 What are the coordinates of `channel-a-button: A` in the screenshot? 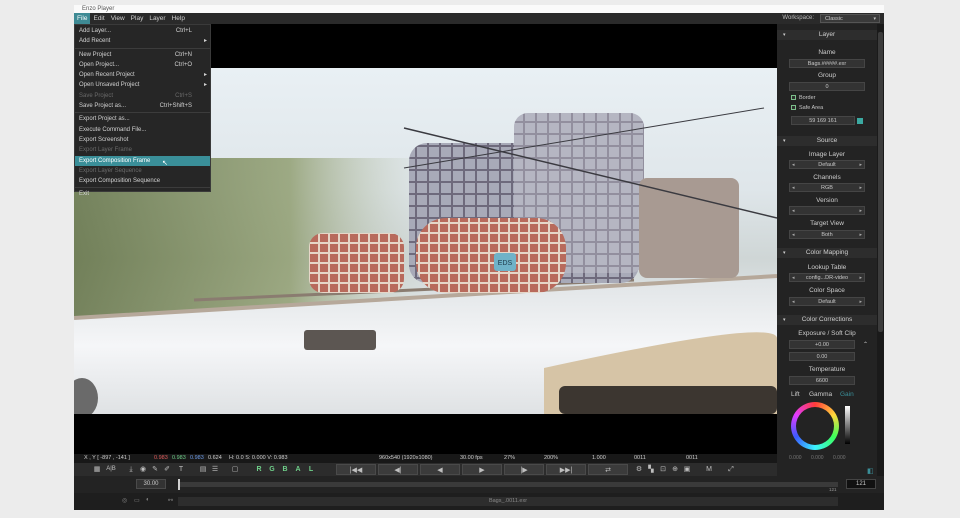 It's located at (298, 469).